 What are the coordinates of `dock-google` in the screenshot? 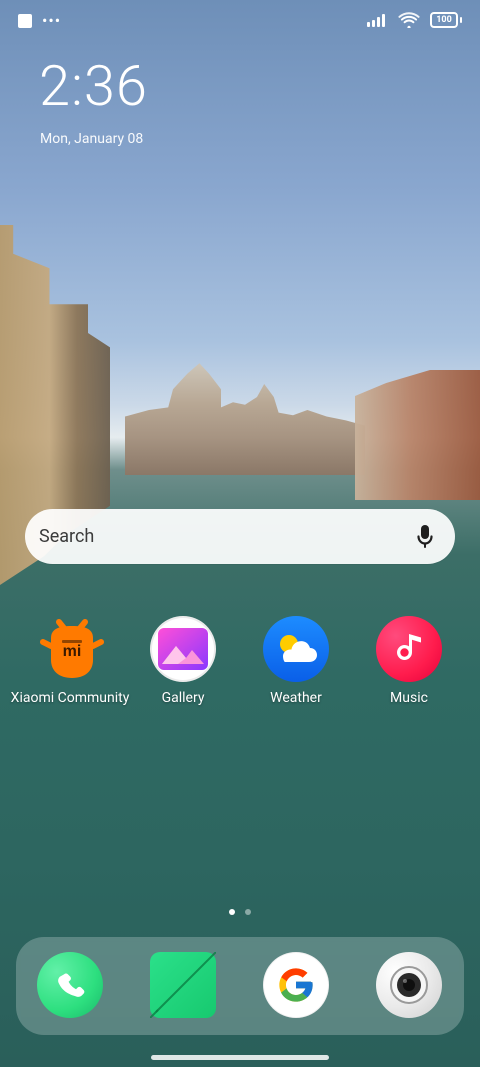 It's located at (296, 985).